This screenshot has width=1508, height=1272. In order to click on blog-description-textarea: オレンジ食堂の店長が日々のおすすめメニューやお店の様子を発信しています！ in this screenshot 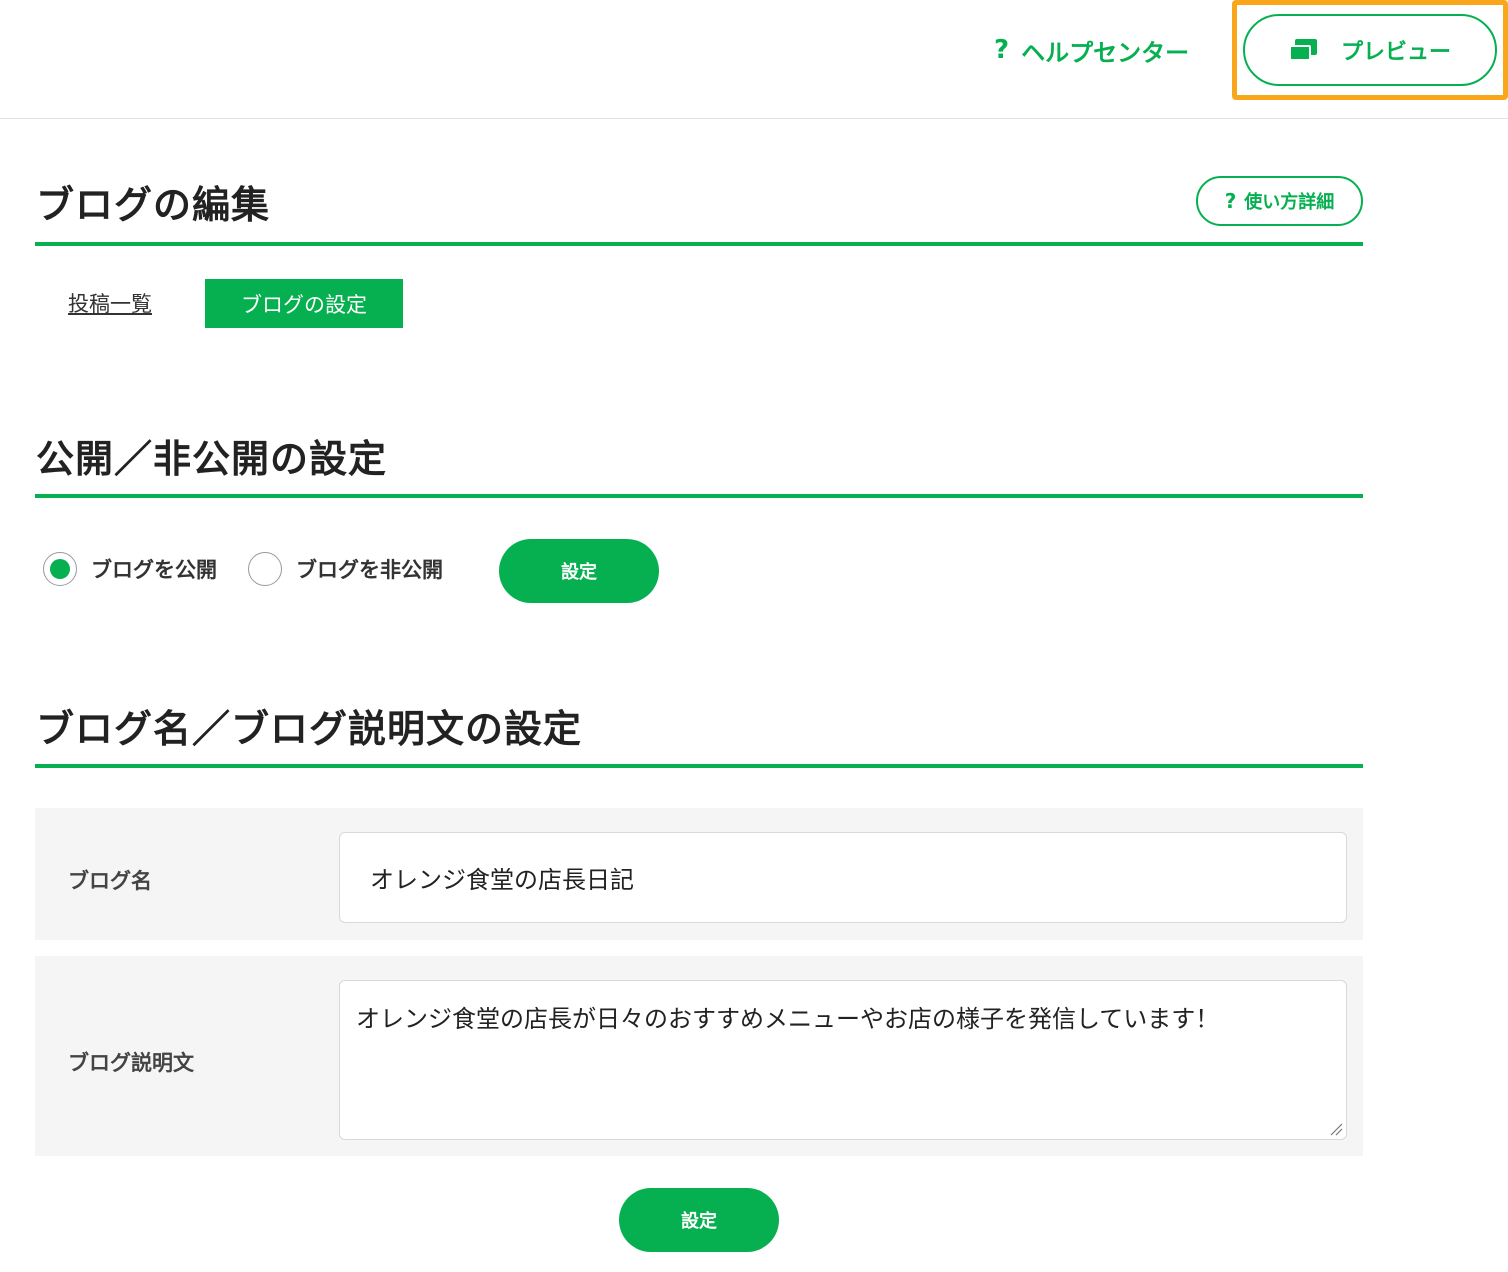, I will do `click(843, 1060)`.